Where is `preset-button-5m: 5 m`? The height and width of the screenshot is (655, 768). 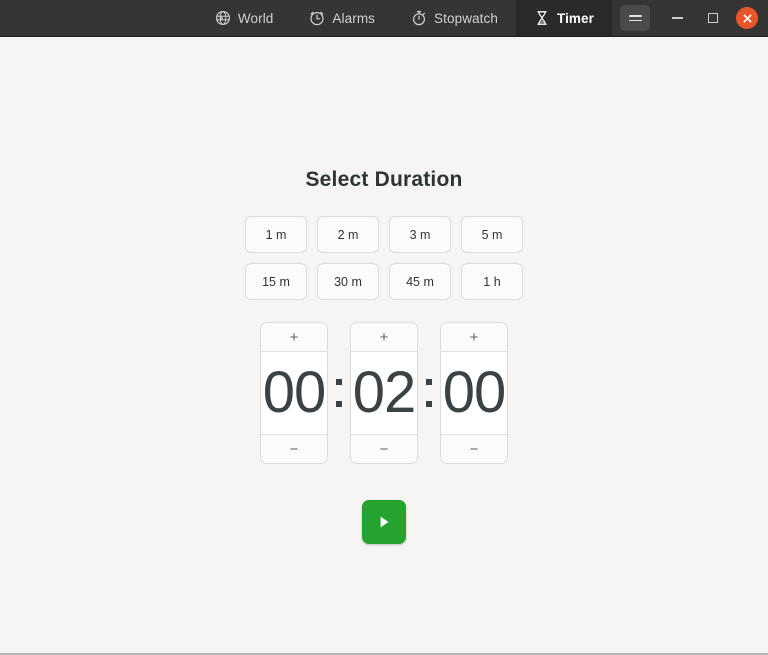
preset-button-5m: 5 m is located at coordinates (492, 234).